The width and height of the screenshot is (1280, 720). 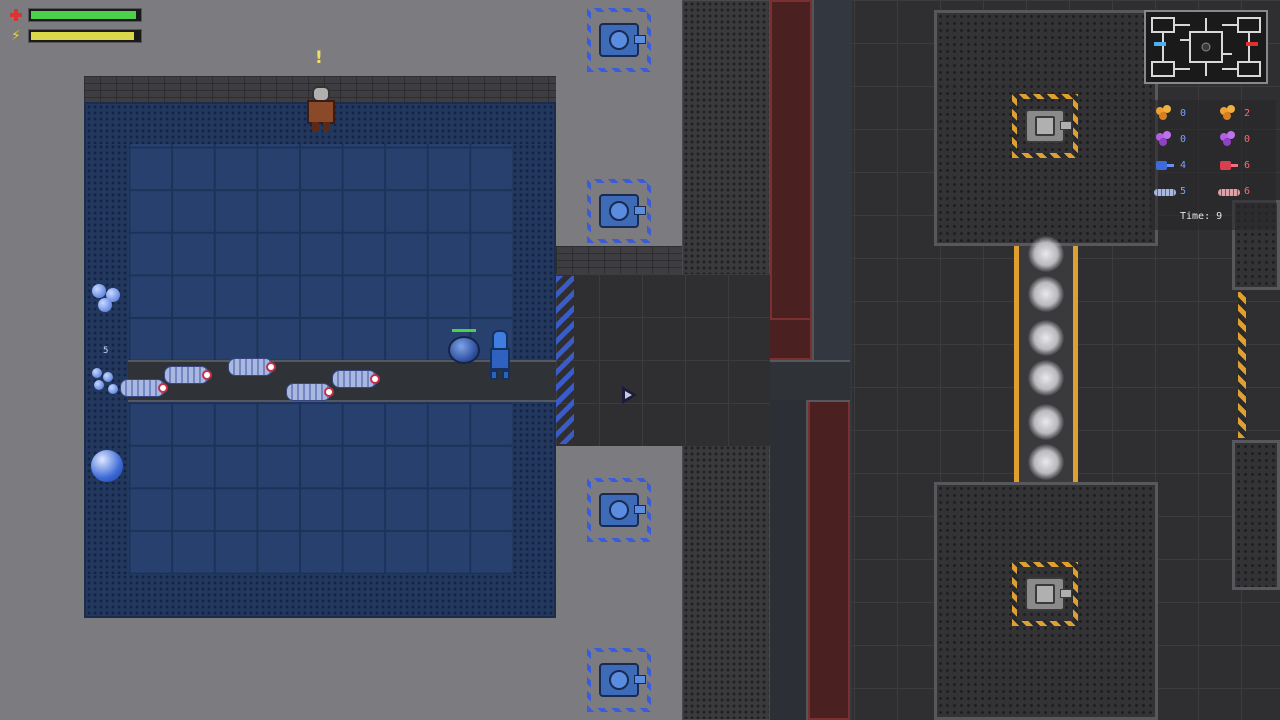 I want to click on grey-turret-lower, so click(x=1045, y=594).